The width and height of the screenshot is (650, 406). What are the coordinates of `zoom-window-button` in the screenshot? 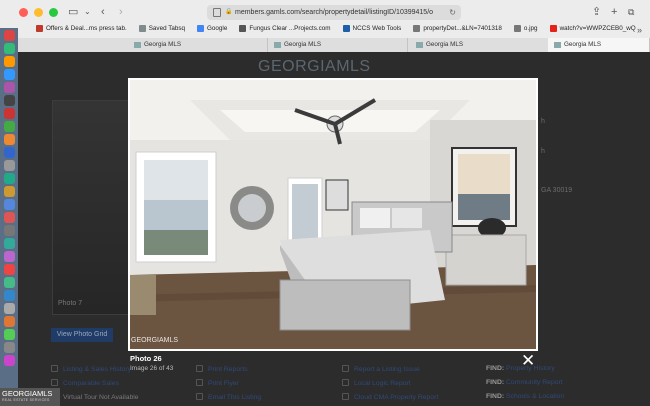 It's located at (53, 12).